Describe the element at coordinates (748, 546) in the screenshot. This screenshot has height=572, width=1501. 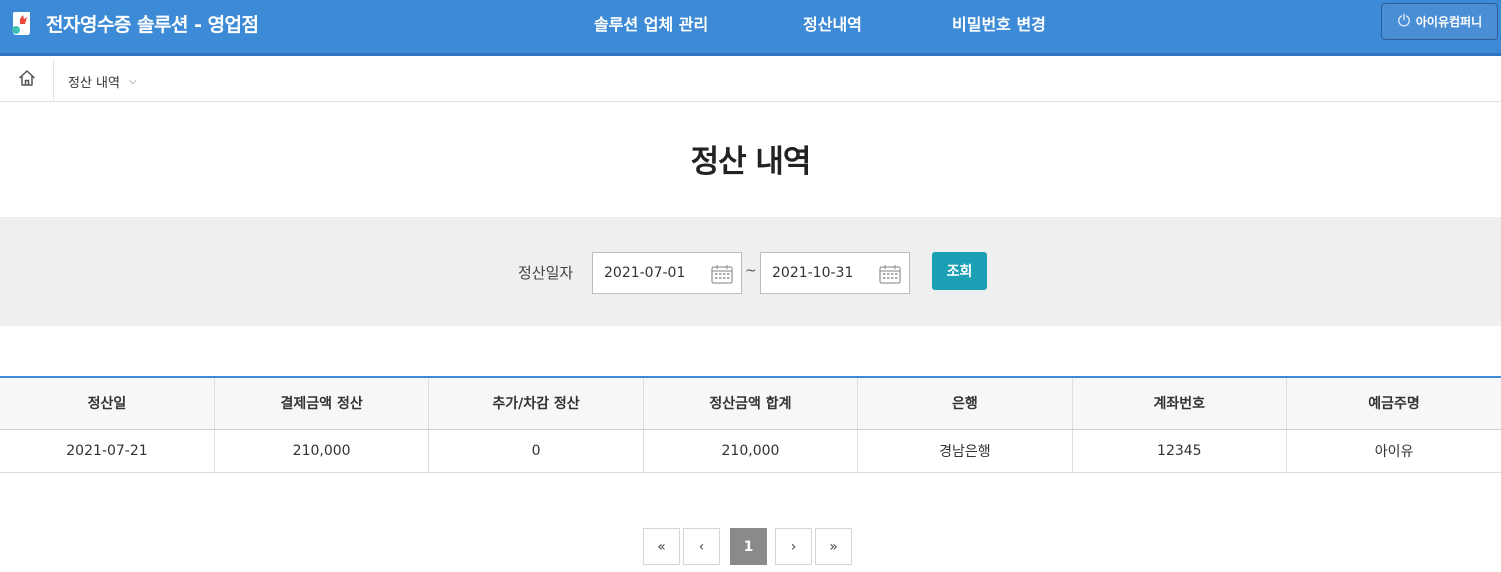
I see `page-number-button: 1` at that location.